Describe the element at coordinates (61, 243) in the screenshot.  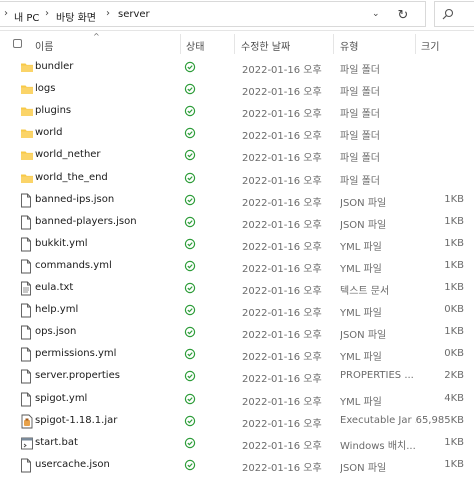
I see `file-name: bukkit.yml` at that location.